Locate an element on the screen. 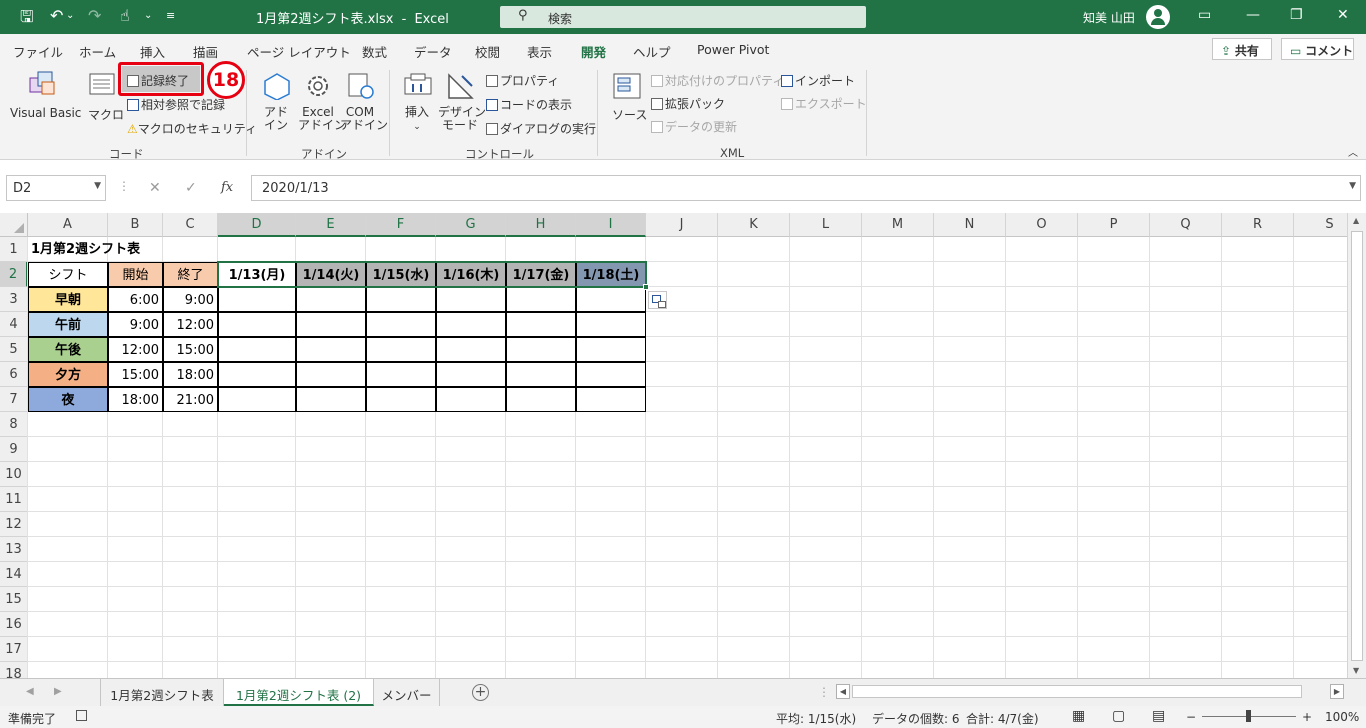  scroll-up-icon: ▲ is located at coordinates (1356, 220).